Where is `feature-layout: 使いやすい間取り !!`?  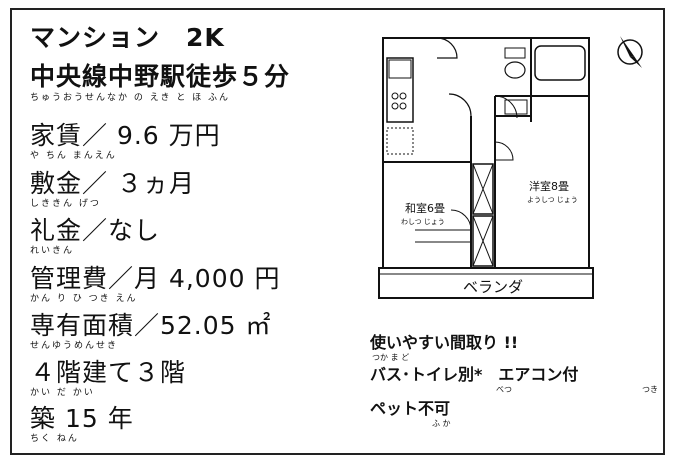 feature-layout: 使いやすい間取り !! is located at coordinates (444, 342).